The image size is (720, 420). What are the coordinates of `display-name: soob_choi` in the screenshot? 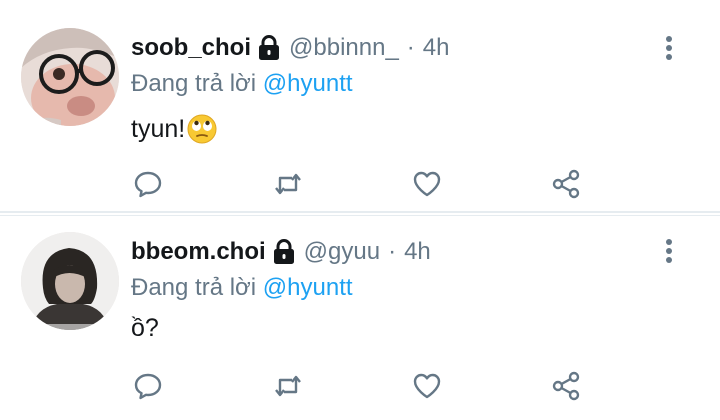 It's located at (191, 48).